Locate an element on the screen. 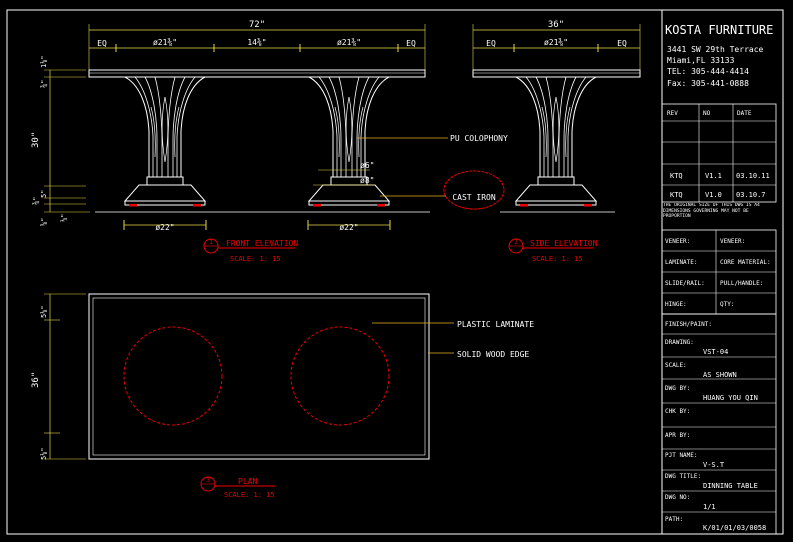  scale-label: SCALE: is located at coordinates (676, 365).